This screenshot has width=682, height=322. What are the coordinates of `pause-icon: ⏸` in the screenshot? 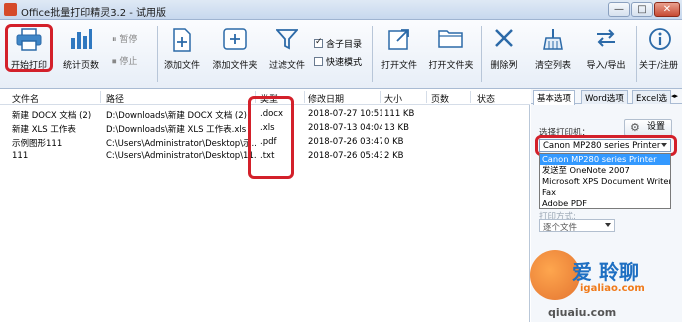 It's located at (114, 40).